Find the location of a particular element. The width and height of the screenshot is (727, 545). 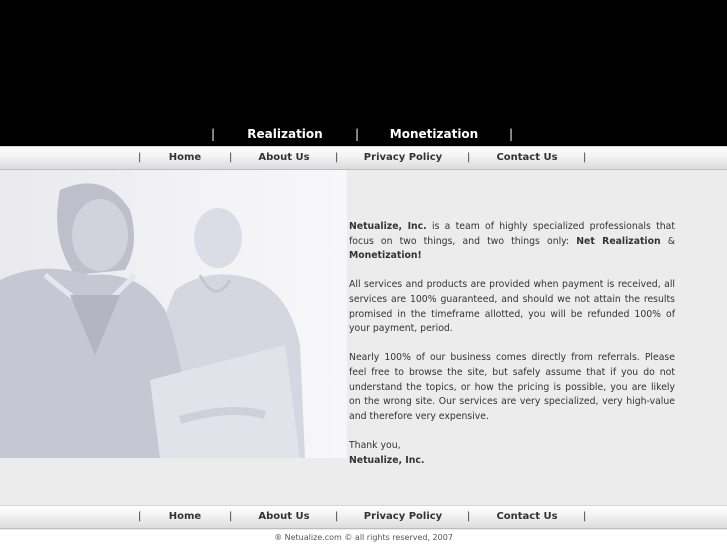

content-panel-lower is located at coordinates (173, 481).